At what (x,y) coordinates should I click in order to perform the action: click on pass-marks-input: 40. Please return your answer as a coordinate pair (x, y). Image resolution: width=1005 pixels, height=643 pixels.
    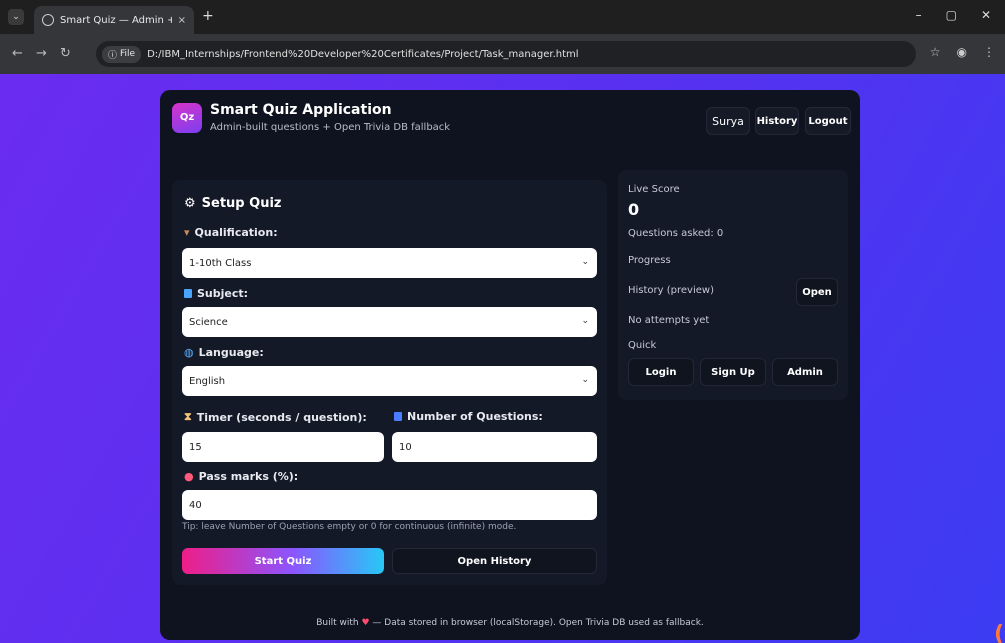
    Looking at the image, I should click on (389, 505).